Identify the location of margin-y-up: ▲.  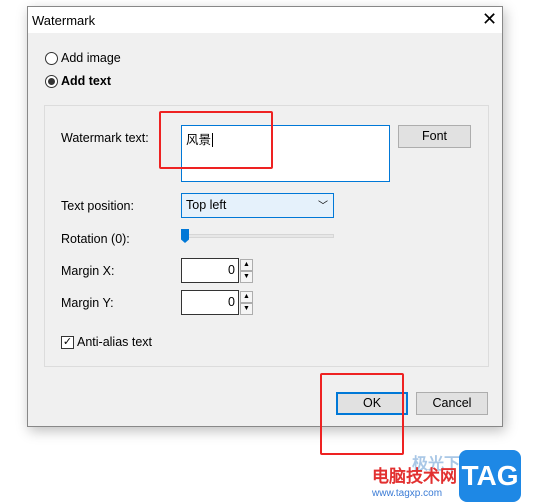
(246, 297).